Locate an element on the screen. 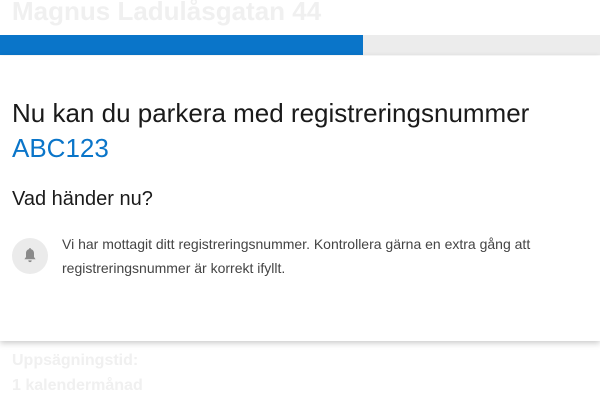 The image size is (600, 400). what-happens-next-heading: Vad händer nu? is located at coordinates (82, 199).